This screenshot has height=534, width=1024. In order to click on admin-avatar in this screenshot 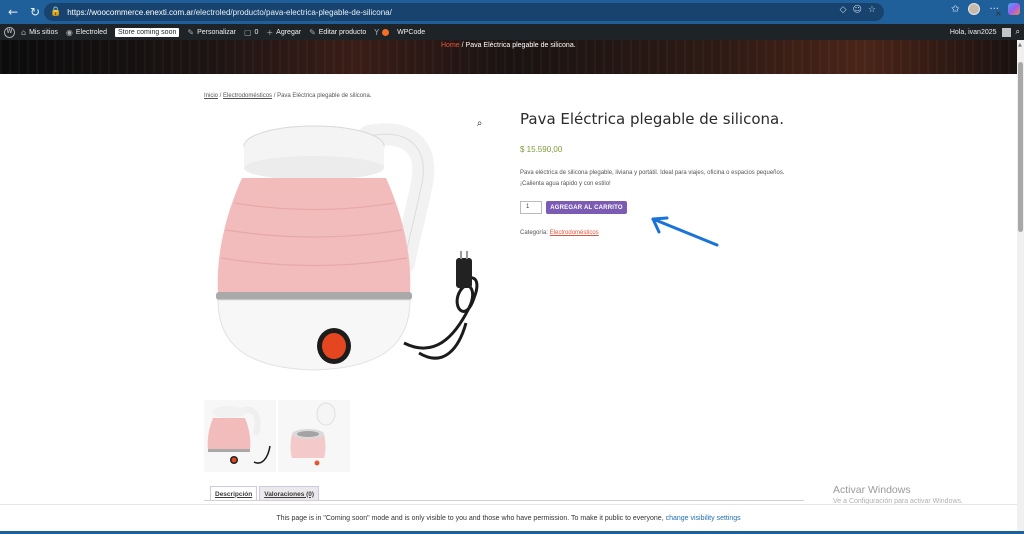, I will do `click(1006, 32)`.